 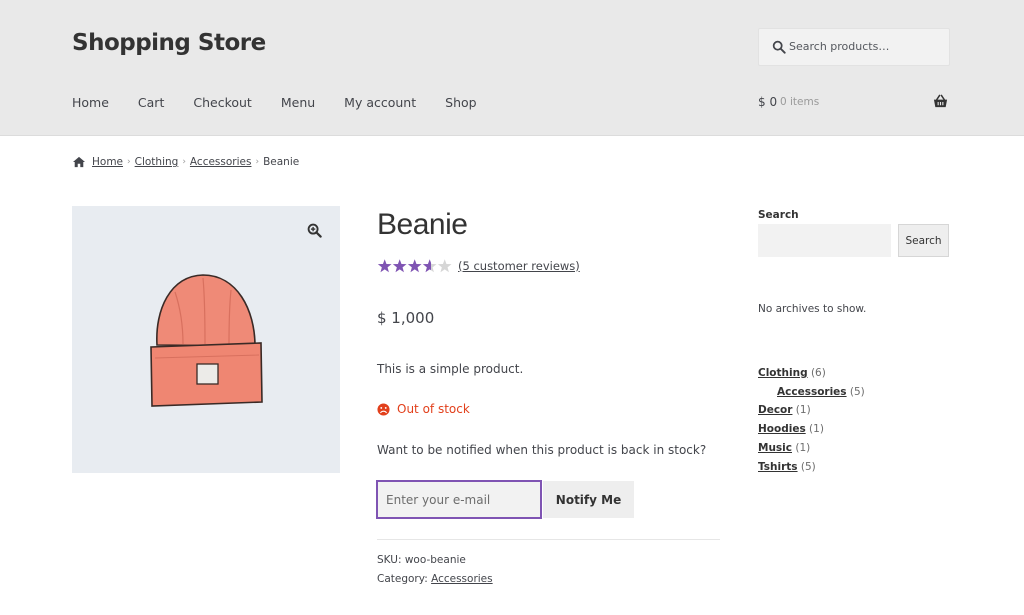 I want to click on basket-icon, so click(x=940, y=101).